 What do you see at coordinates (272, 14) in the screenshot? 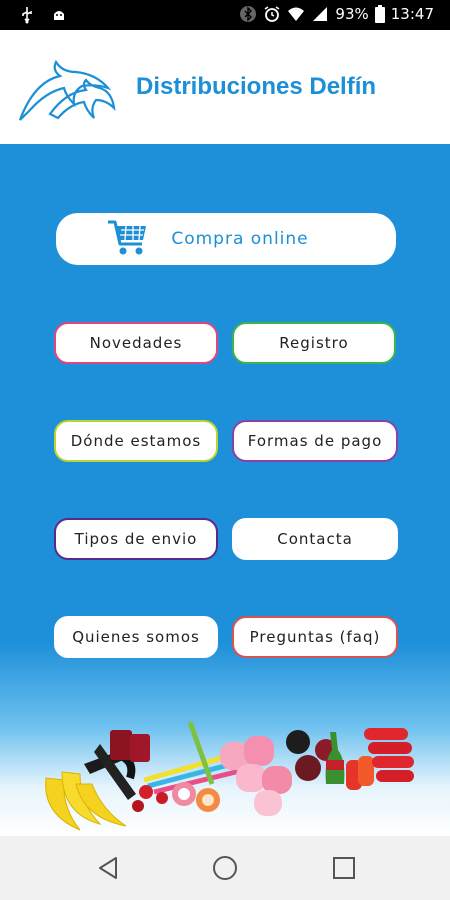
I see `alarm-icon` at bounding box center [272, 14].